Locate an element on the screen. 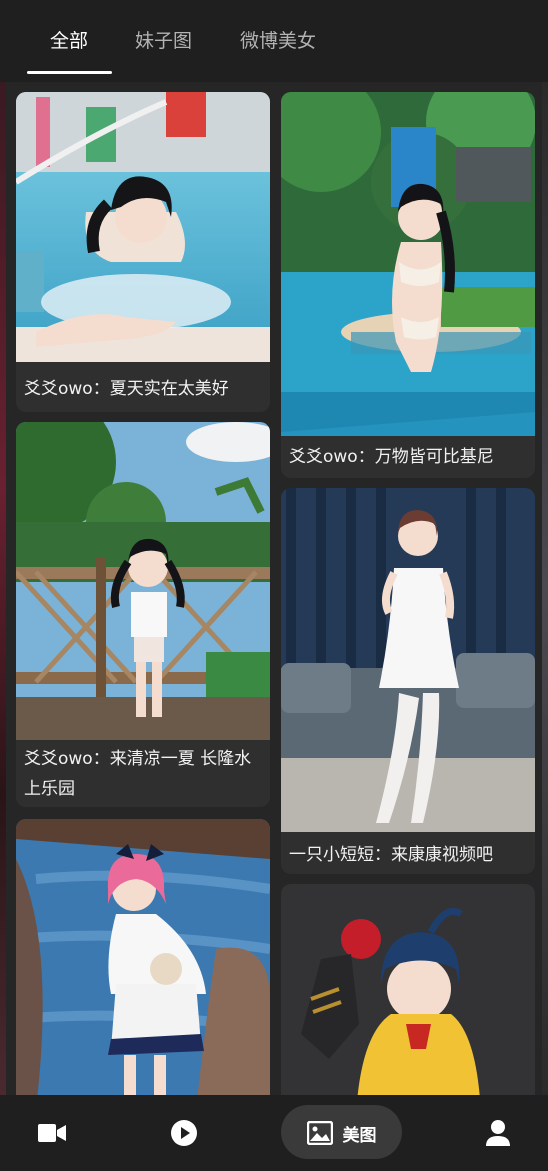  tab-girls-pics: 妹子图 is located at coordinates (163, 39).